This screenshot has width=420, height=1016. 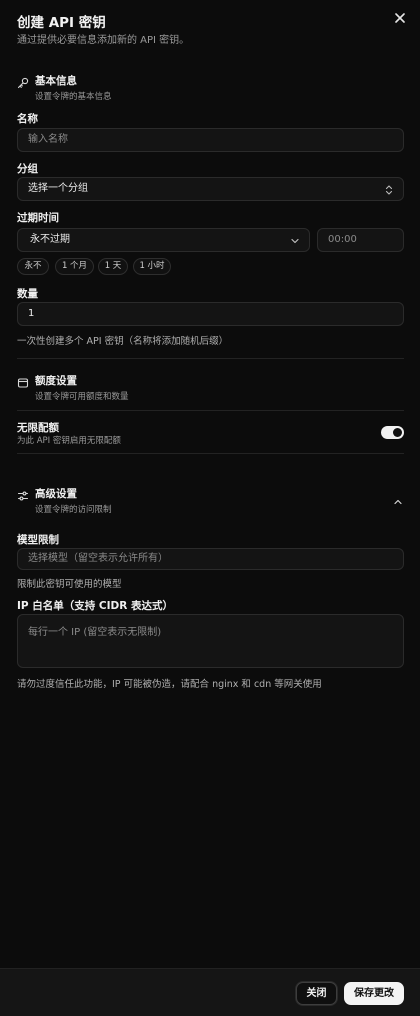 What do you see at coordinates (210, 314) in the screenshot?
I see `quantity-input: 1` at bounding box center [210, 314].